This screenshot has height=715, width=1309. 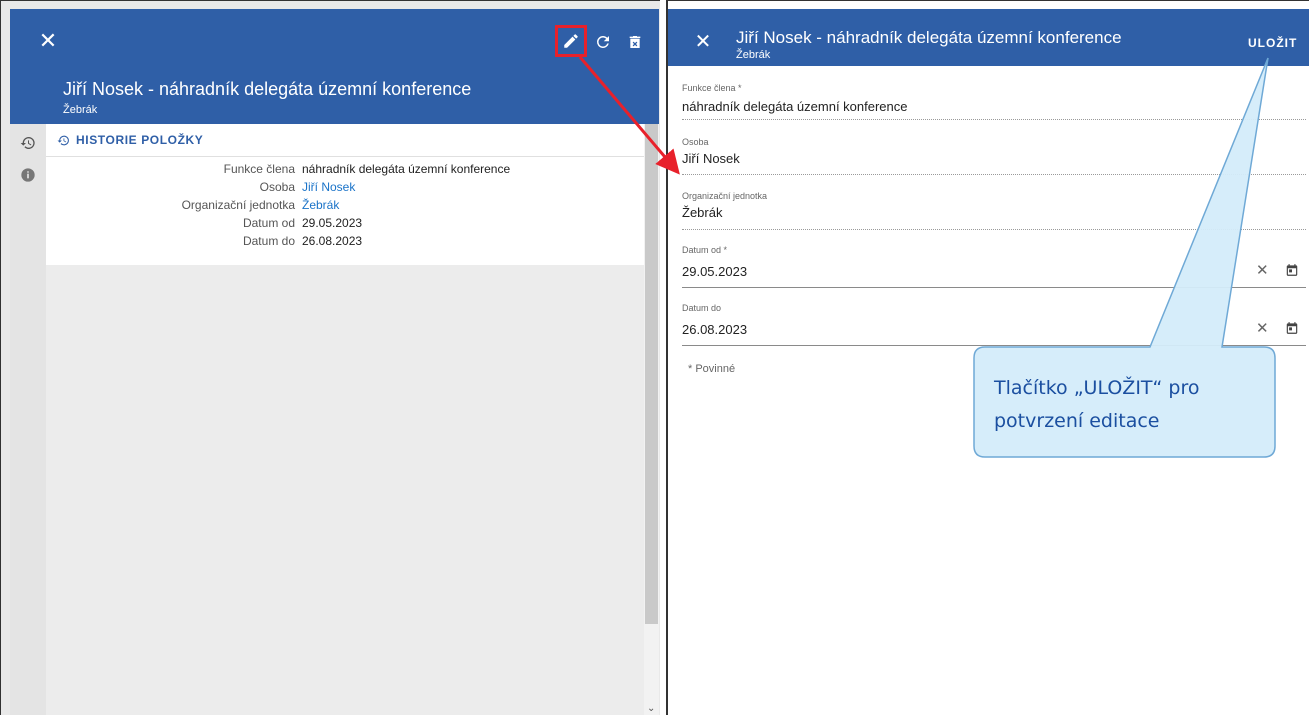 What do you see at coordinates (1272, 43) in the screenshot?
I see `save-button: ULOŽIT` at bounding box center [1272, 43].